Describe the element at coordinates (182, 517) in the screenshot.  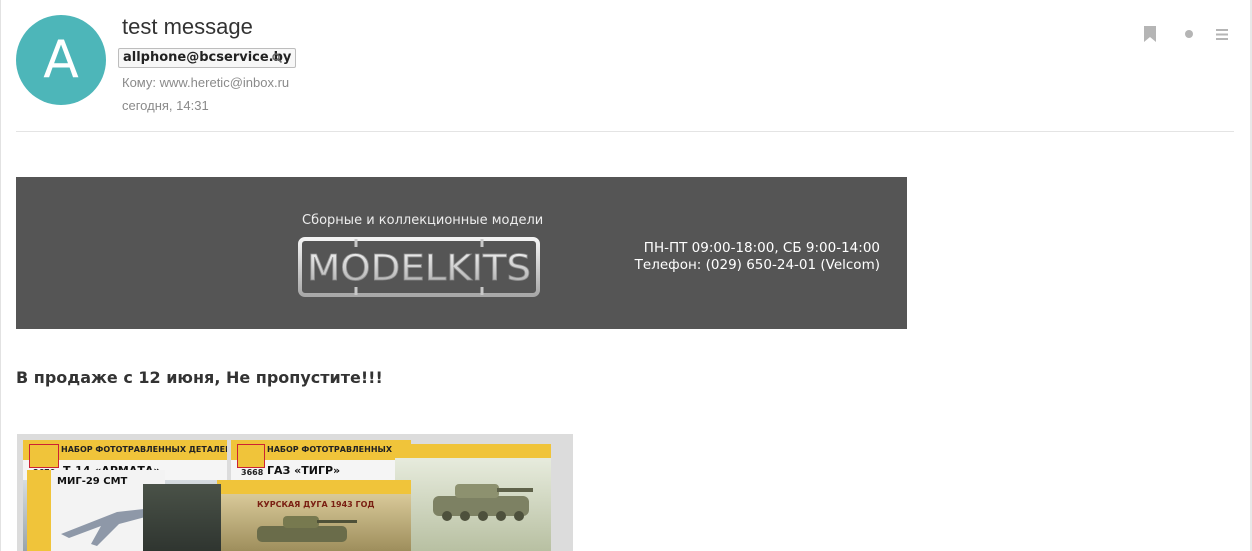
I see `product-box-dark` at that location.